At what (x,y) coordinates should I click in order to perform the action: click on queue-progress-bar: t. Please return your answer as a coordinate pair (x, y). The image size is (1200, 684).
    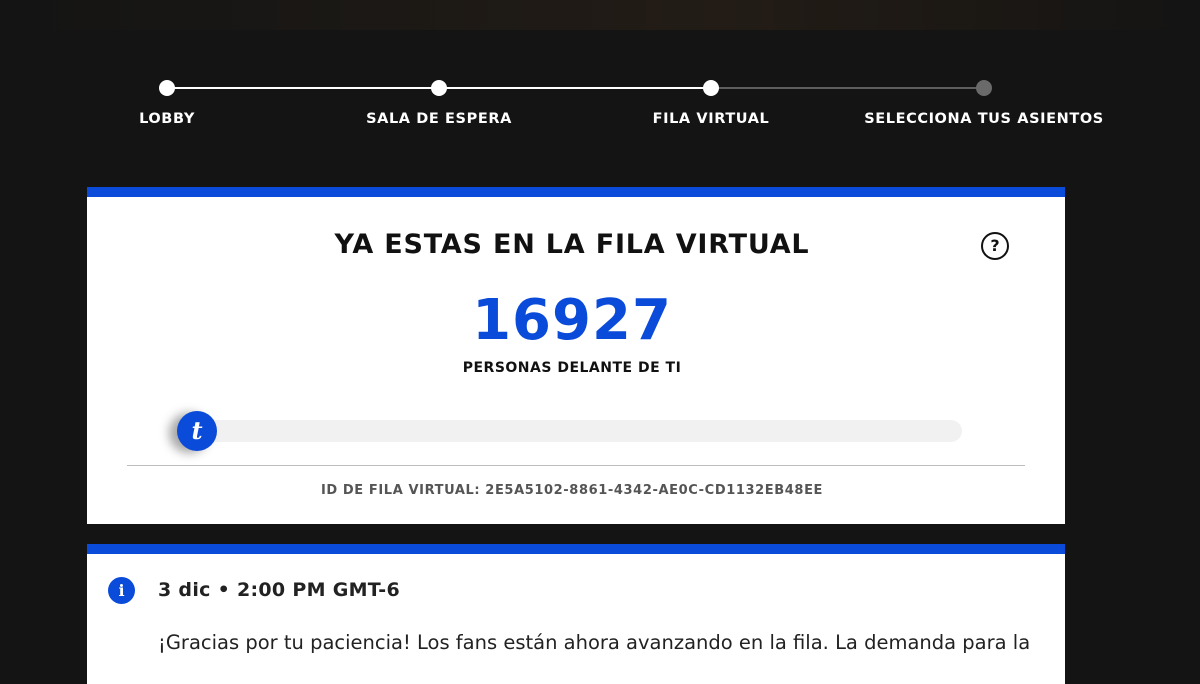
    Looking at the image, I should click on (569, 431).